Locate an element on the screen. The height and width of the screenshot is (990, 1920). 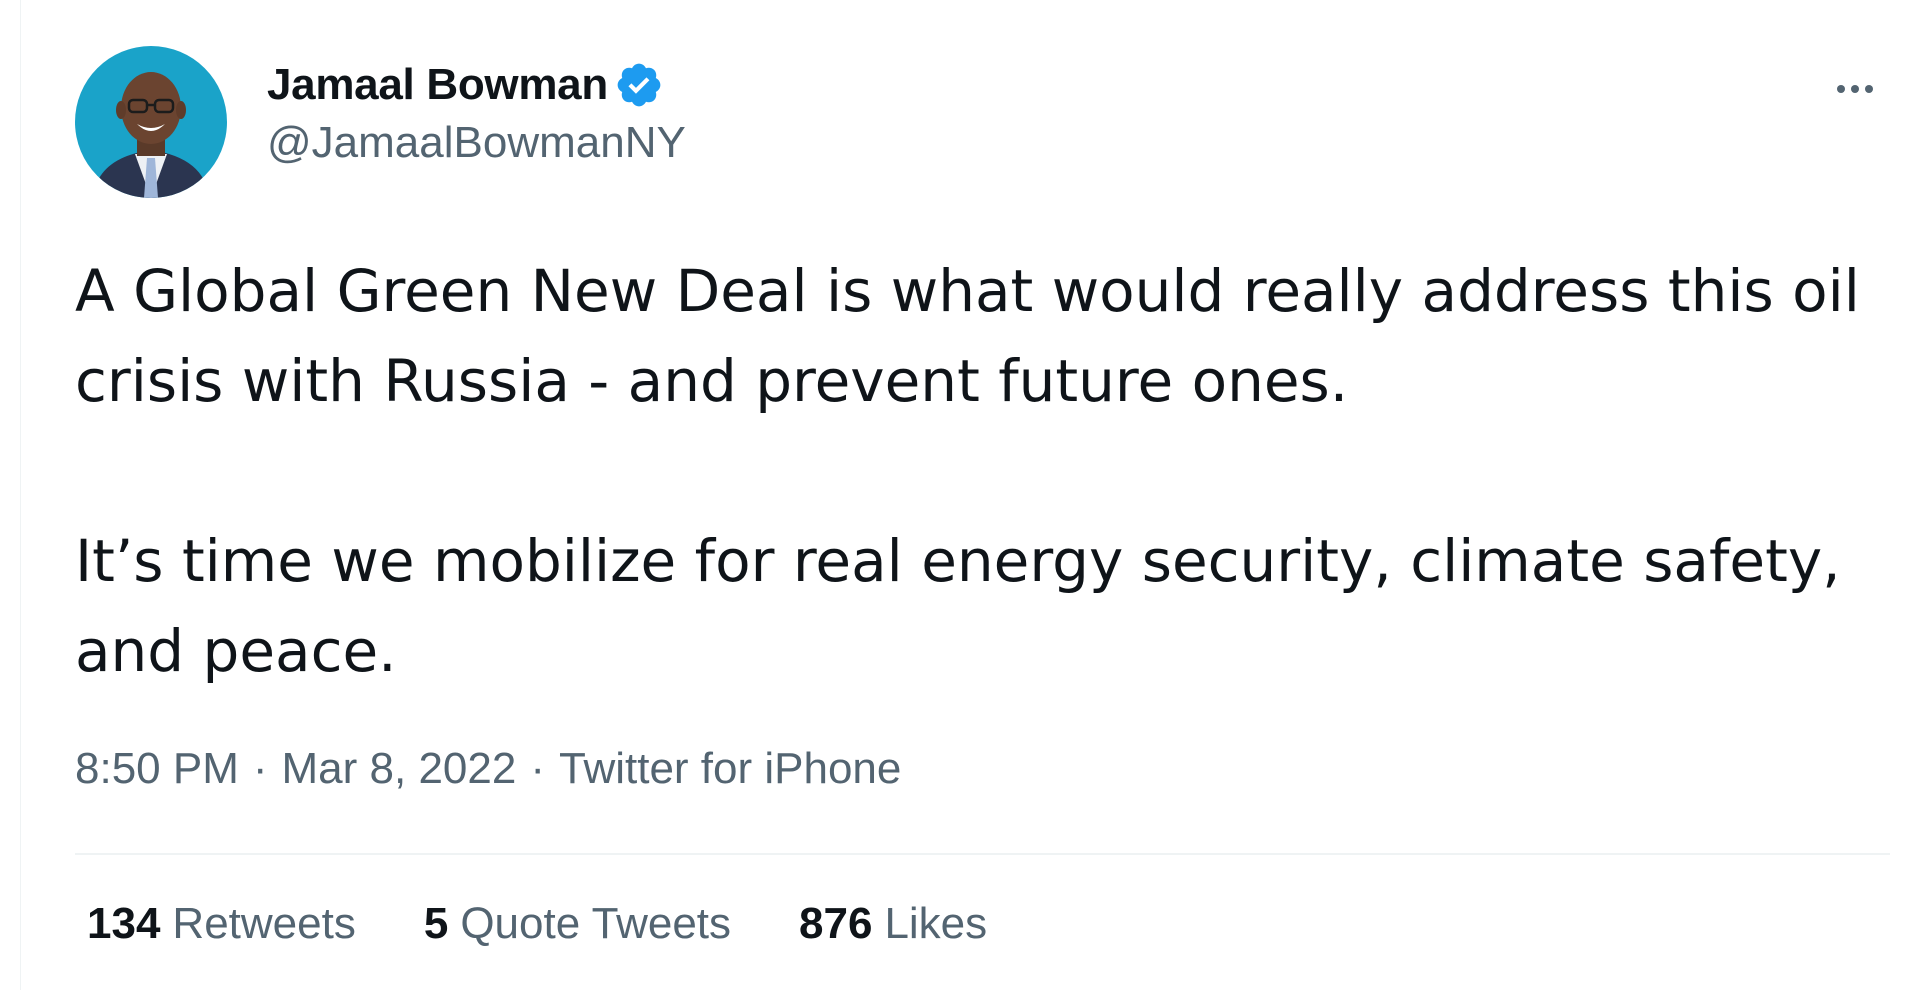
retweets-count: 134 is located at coordinates (124, 923).